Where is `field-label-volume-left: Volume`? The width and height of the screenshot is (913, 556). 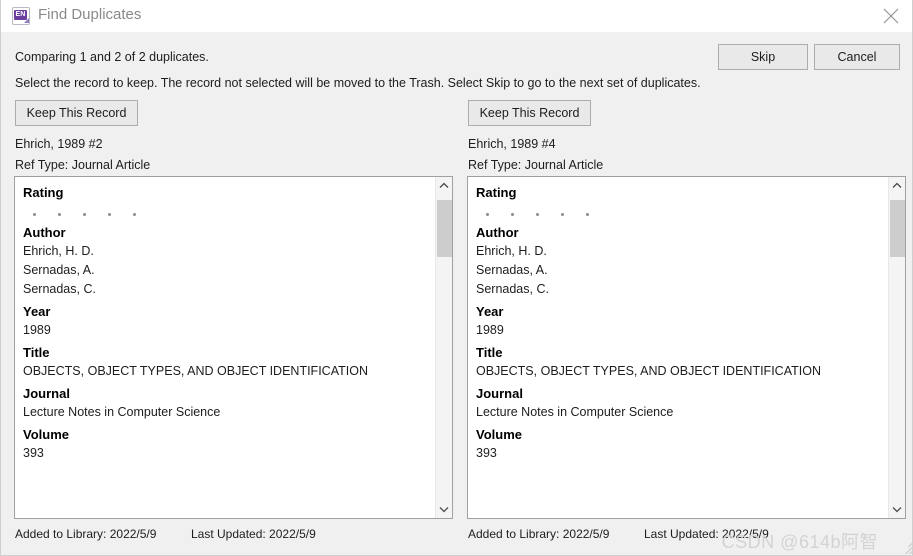 field-label-volume-left: Volume is located at coordinates (46, 434).